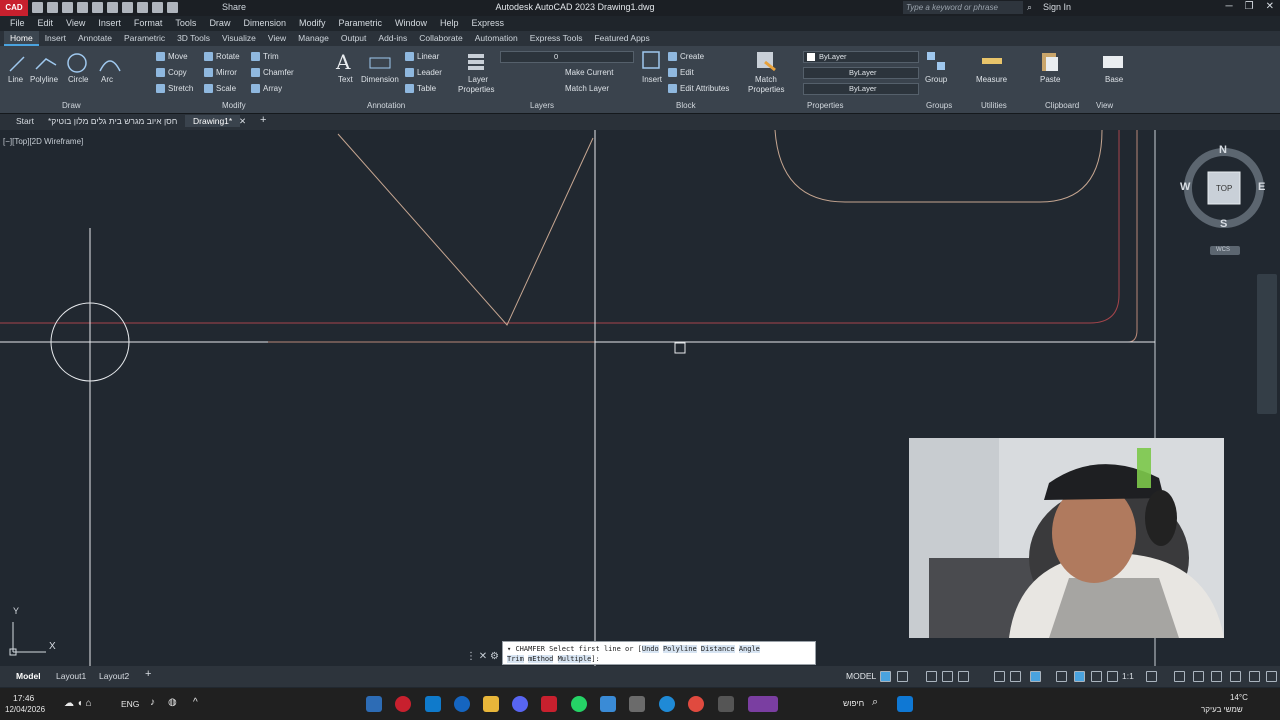 The height and width of the screenshot is (720, 1280). I want to click on show-hidden-icons: ^, so click(195, 702).